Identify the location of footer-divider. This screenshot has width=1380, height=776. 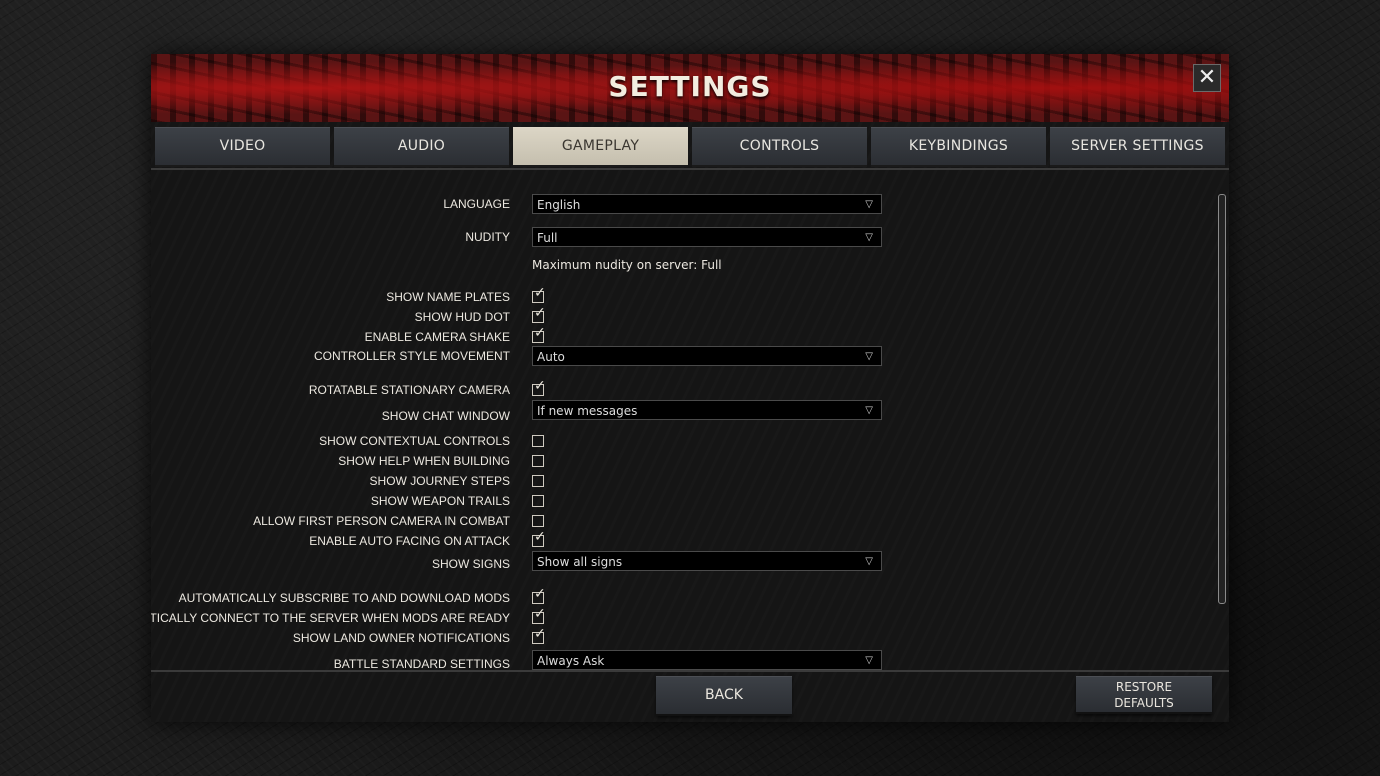
(690, 671).